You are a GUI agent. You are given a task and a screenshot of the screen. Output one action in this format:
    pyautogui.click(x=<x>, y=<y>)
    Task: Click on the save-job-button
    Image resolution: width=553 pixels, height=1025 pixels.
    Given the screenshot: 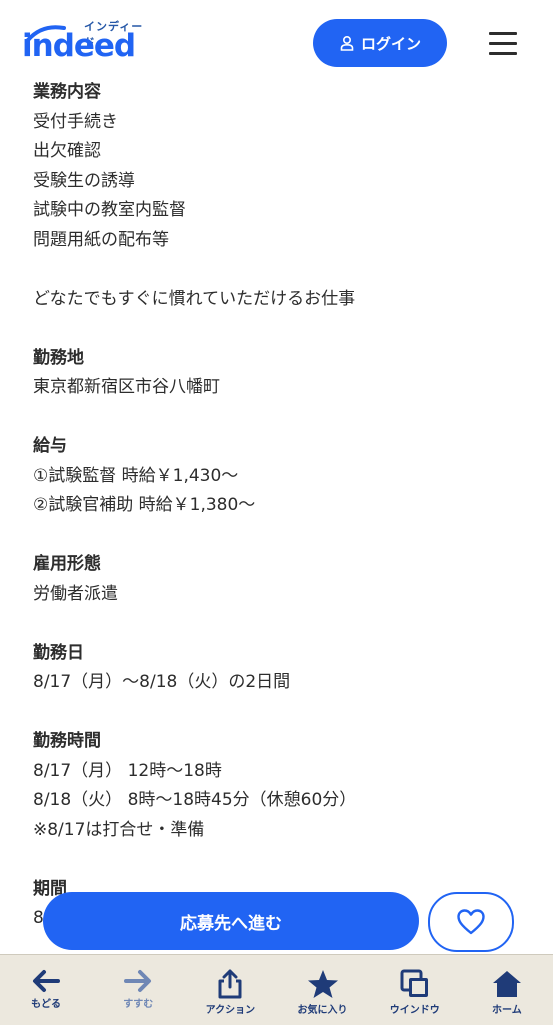 What is the action you would take?
    pyautogui.click(x=471, y=922)
    